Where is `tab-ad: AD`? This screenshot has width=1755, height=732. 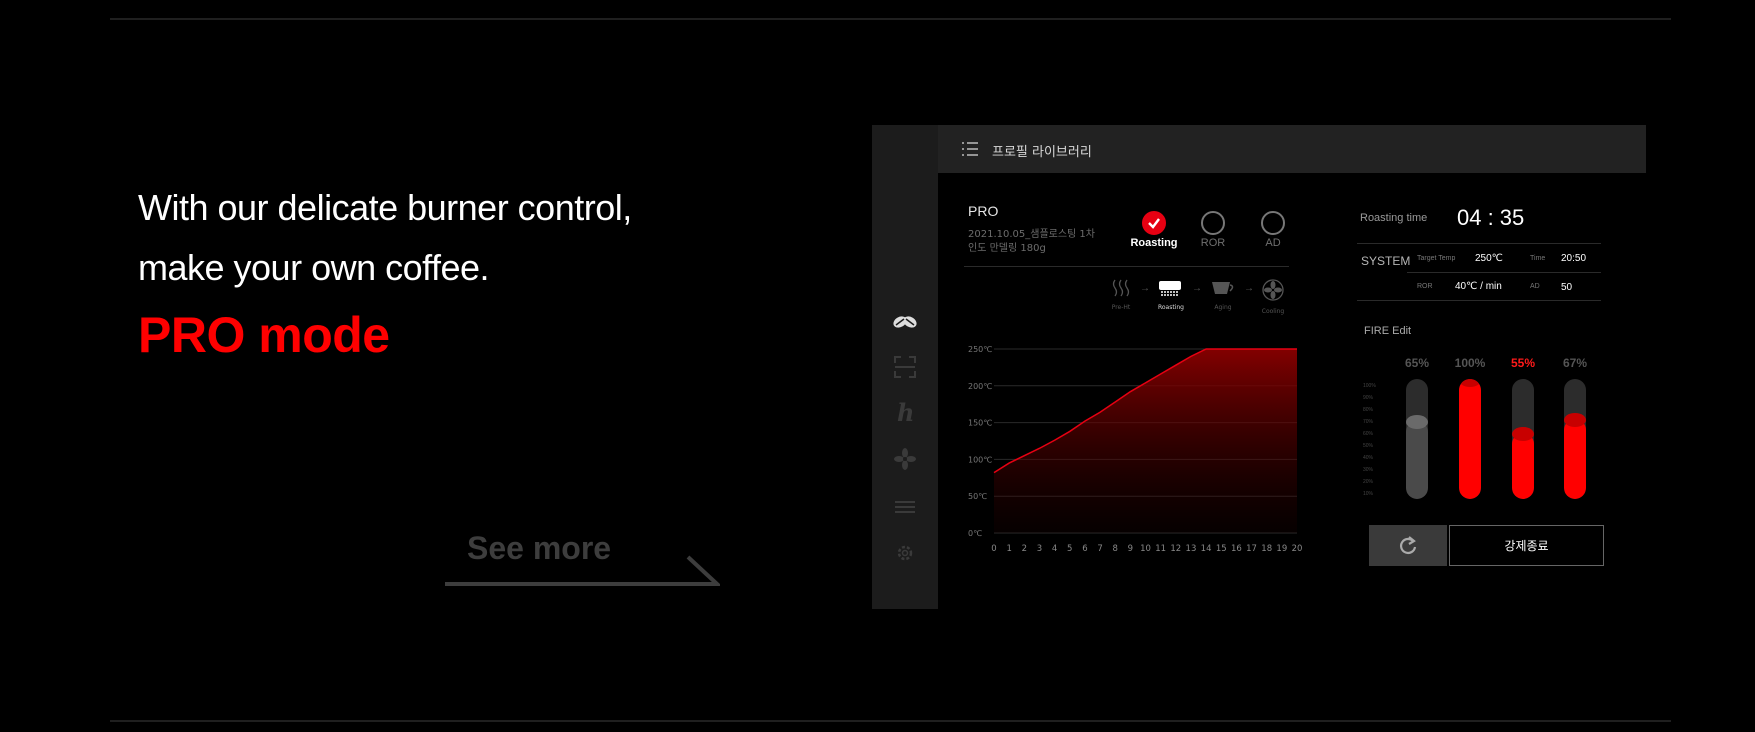 tab-ad: AD is located at coordinates (1273, 230).